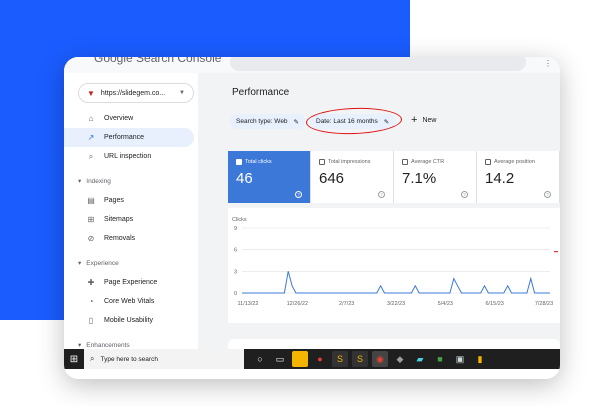 The width and height of the screenshot is (589, 406). I want to click on windows-start-icon: ⊞, so click(74, 359).